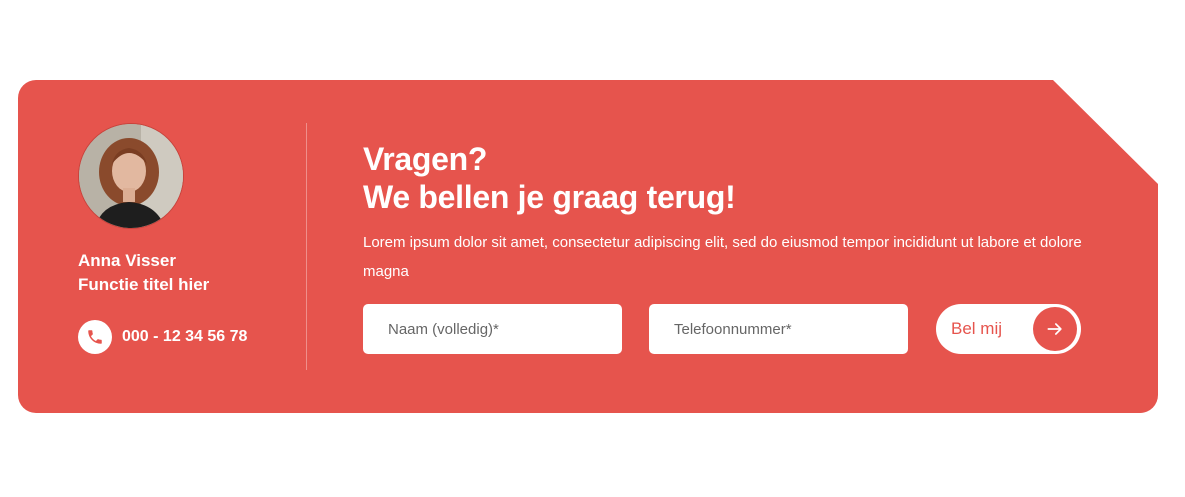  I want to click on person-name: Anna Visser, so click(127, 260).